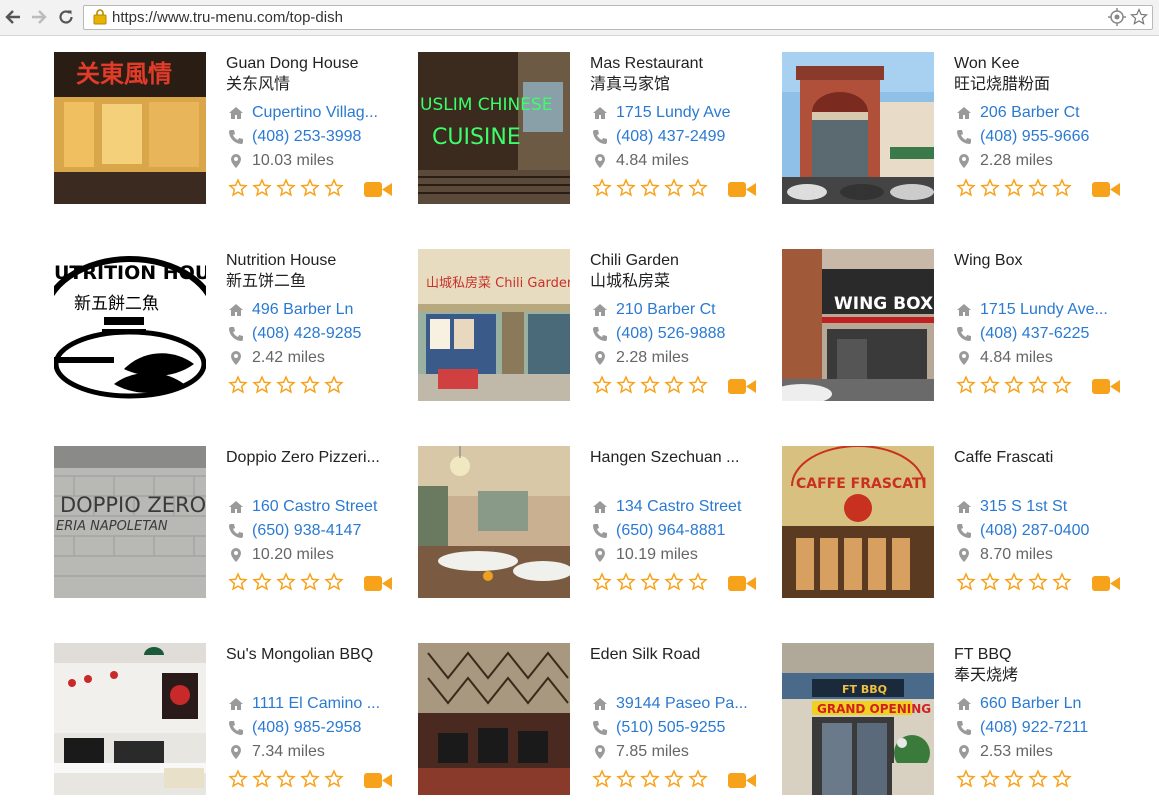 This screenshot has height=812, width=1159. What do you see at coordinates (130, 325) in the screenshot?
I see `restaurant-photo: UTRITION HOUS 新五餅二魚` at bounding box center [130, 325].